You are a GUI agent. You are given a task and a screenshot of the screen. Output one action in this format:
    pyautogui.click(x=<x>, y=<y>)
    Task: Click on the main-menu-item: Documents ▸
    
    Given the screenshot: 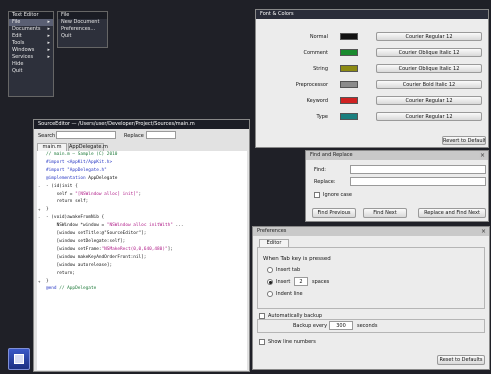 What is the action you would take?
    pyautogui.click(x=31, y=29)
    